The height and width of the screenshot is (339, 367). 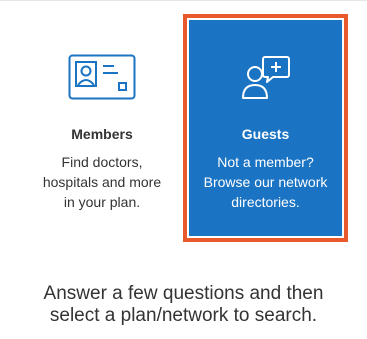 What do you see at coordinates (102, 162) in the screenshot?
I see `members-desc-line-1: Find doctors,` at bounding box center [102, 162].